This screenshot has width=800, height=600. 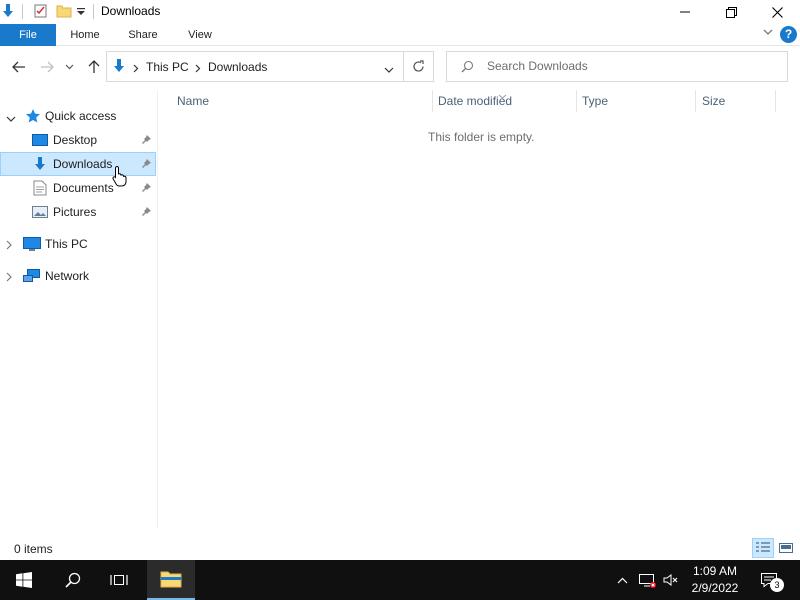 I want to click on nav-label: Pictures, so click(x=75, y=212).